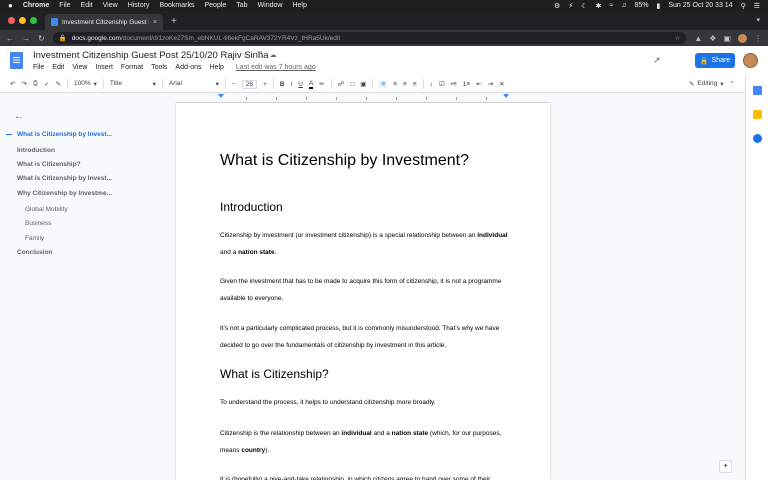 Image resolution: width=768 pixels, height=480 pixels. Describe the element at coordinates (35, 84) in the screenshot. I see `print-icon: ⎙` at that location.